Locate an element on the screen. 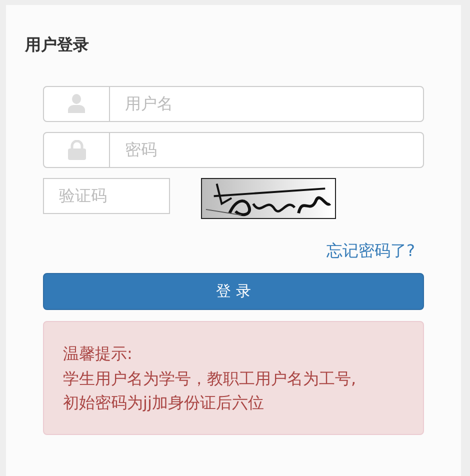  lock-icon is located at coordinates (77, 150).